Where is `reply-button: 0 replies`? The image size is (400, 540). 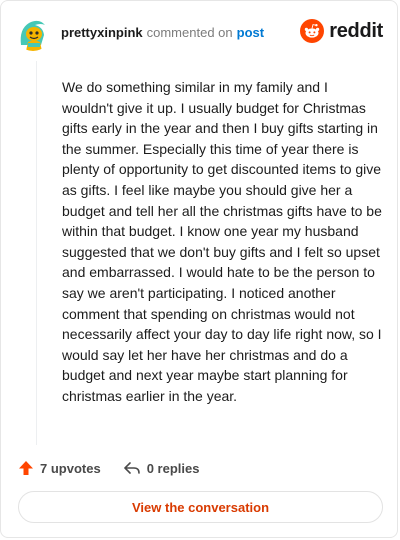 reply-button: 0 replies is located at coordinates (161, 468).